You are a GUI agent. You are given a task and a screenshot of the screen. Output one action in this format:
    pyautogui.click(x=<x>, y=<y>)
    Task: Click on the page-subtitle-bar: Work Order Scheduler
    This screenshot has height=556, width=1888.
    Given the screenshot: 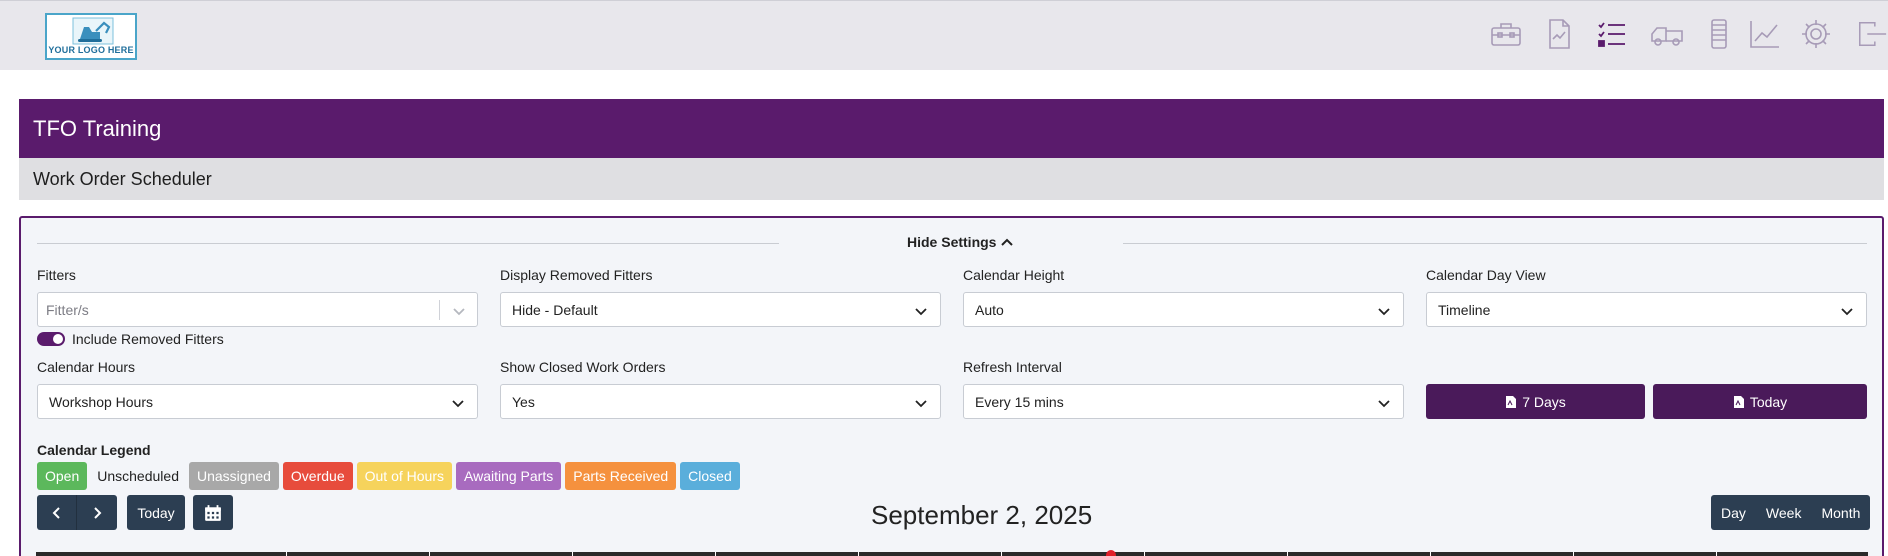 What is the action you would take?
    pyautogui.click(x=951, y=179)
    